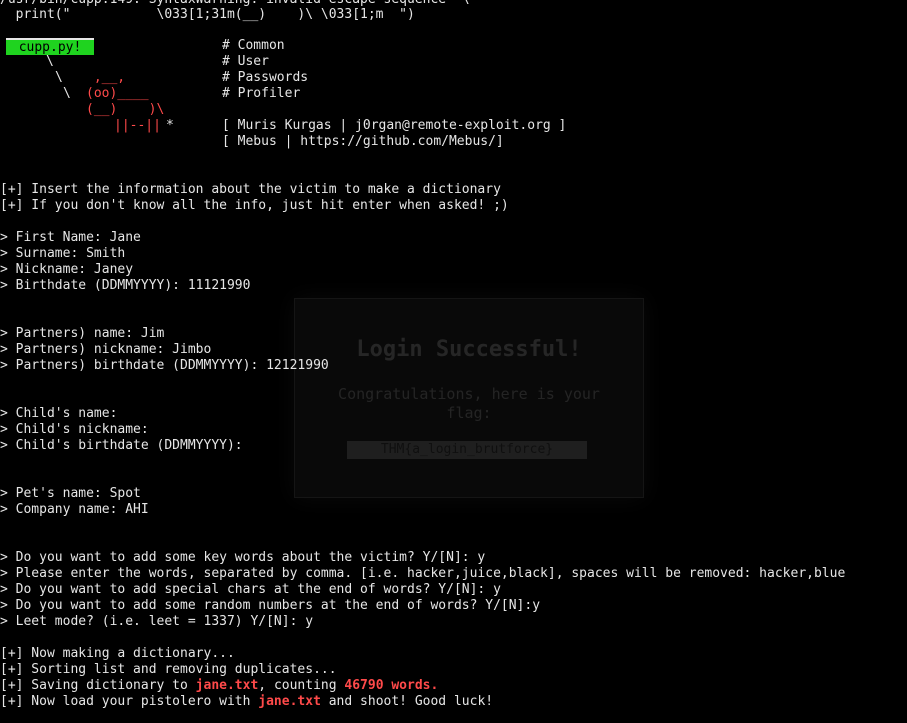 This screenshot has height=723, width=907. What do you see at coordinates (469, 349) in the screenshot?
I see `overlay-title: Login Successful!` at bounding box center [469, 349].